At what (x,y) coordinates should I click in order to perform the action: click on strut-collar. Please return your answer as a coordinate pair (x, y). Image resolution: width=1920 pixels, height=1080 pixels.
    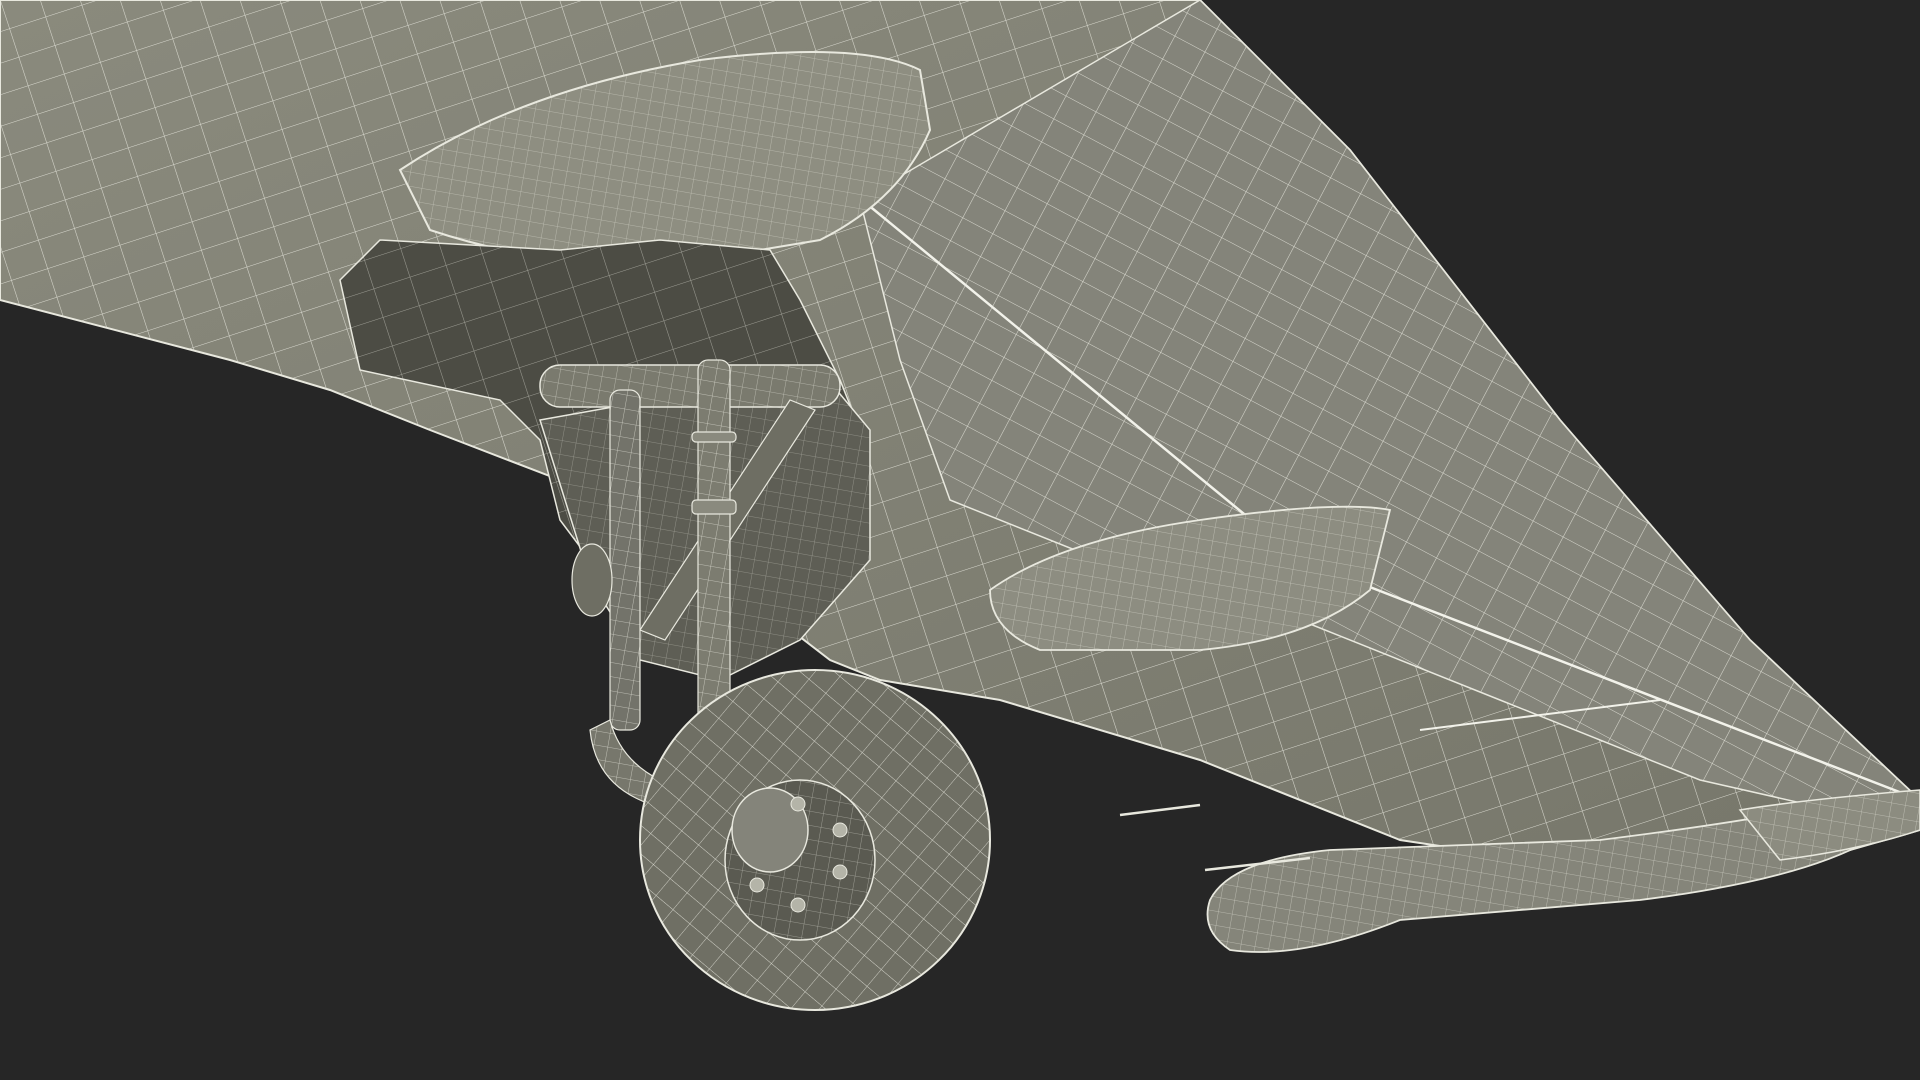
    Looking at the image, I should click on (714, 507).